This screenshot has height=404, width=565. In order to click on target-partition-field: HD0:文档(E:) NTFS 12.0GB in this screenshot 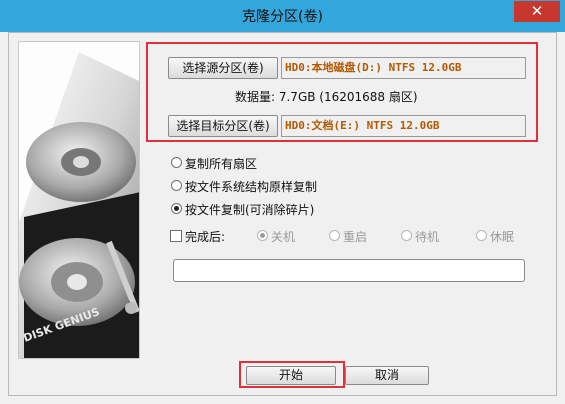, I will do `click(403, 126)`.